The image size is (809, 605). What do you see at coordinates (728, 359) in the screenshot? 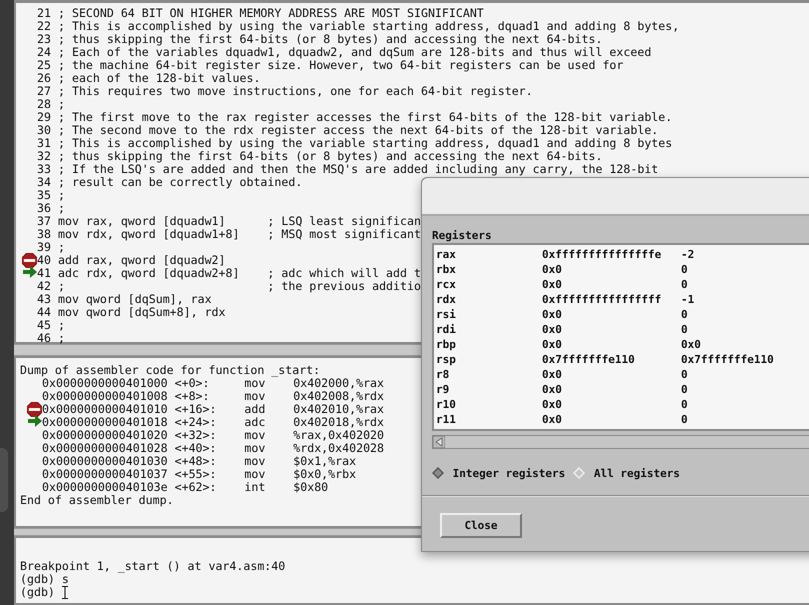
I see `register-natural-value: 0x7fffffffe110` at bounding box center [728, 359].